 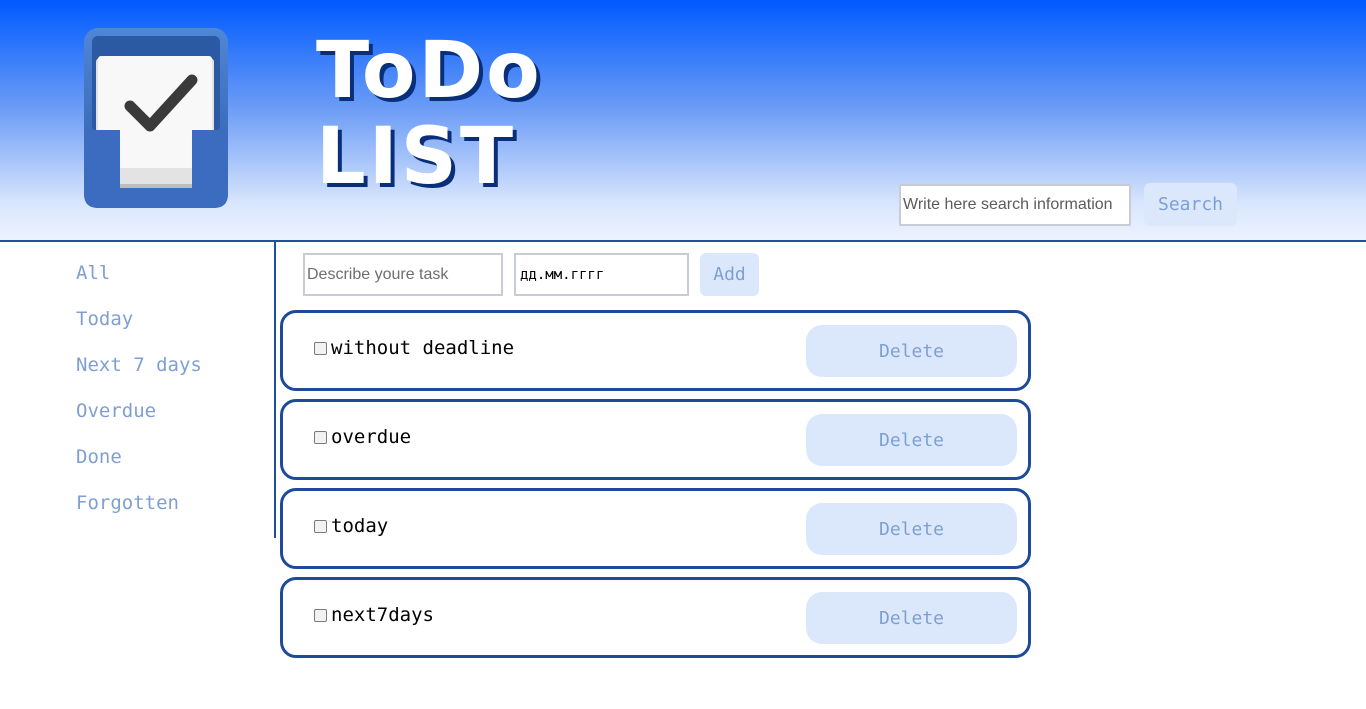 What do you see at coordinates (382, 615) in the screenshot?
I see `task-label: next7days` at bounding box center [382, 615].